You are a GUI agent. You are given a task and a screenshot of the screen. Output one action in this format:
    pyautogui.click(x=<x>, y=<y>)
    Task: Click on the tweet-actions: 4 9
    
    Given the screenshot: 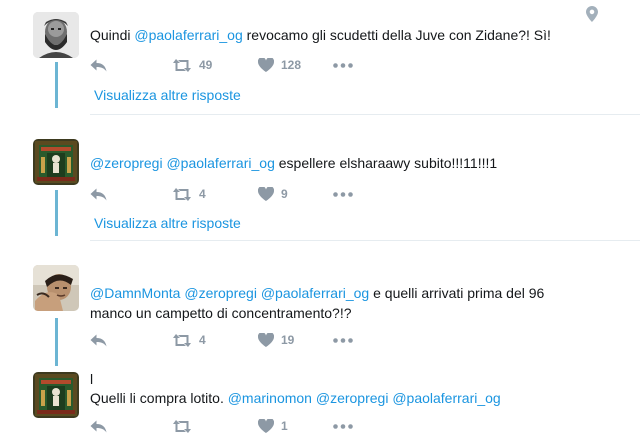 What is the action you would take?
    pyautogui.click(x=221, y=194)
    